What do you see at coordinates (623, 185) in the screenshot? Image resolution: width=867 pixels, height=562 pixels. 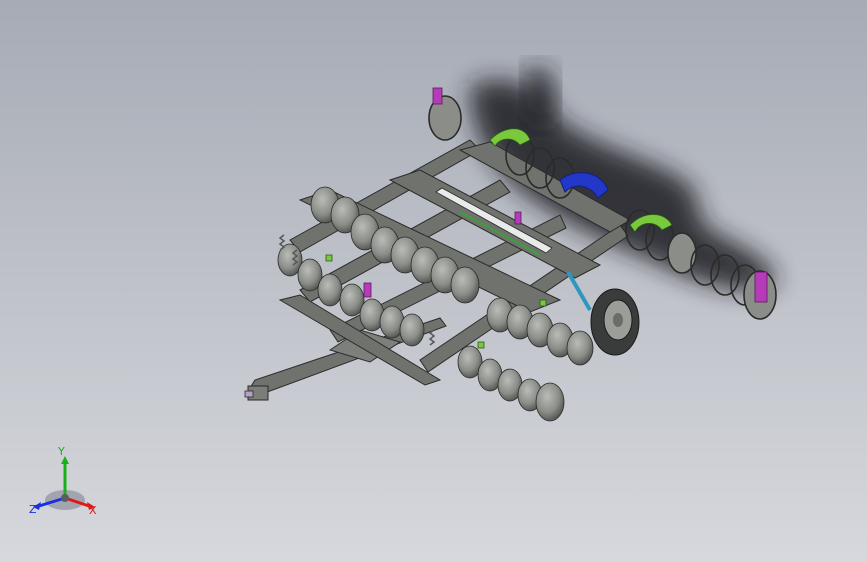 I see `cast-shadow` at bounding box center [623, 185].